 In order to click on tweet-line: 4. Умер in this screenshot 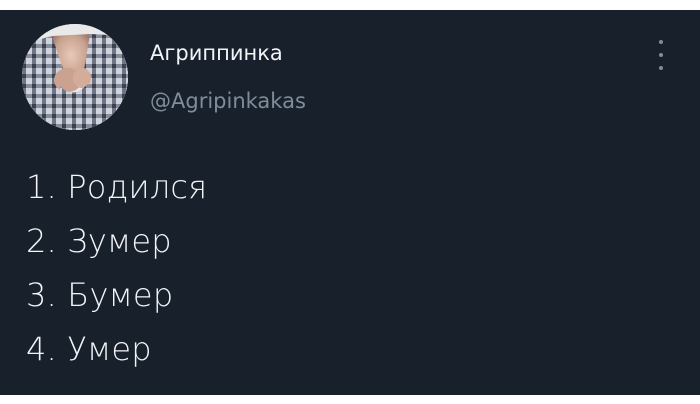, I will do `click(89, 349)`.